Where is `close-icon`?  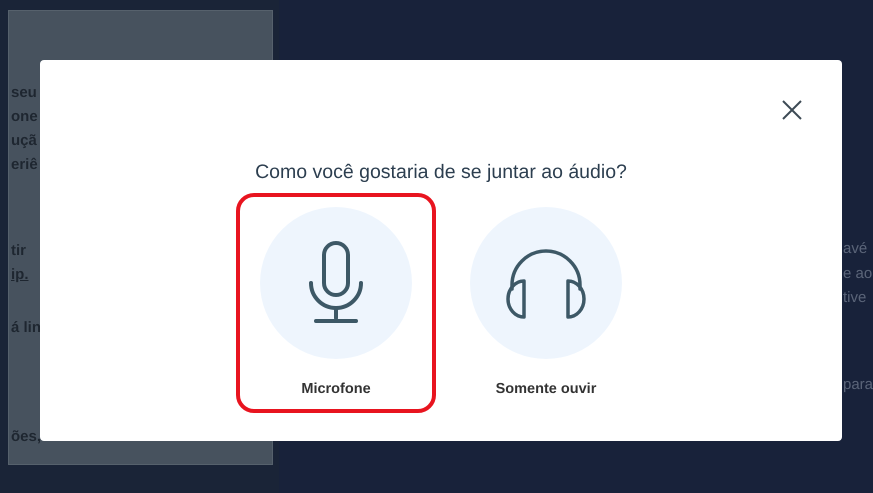 close-icon is located at coordinates (792, 110).